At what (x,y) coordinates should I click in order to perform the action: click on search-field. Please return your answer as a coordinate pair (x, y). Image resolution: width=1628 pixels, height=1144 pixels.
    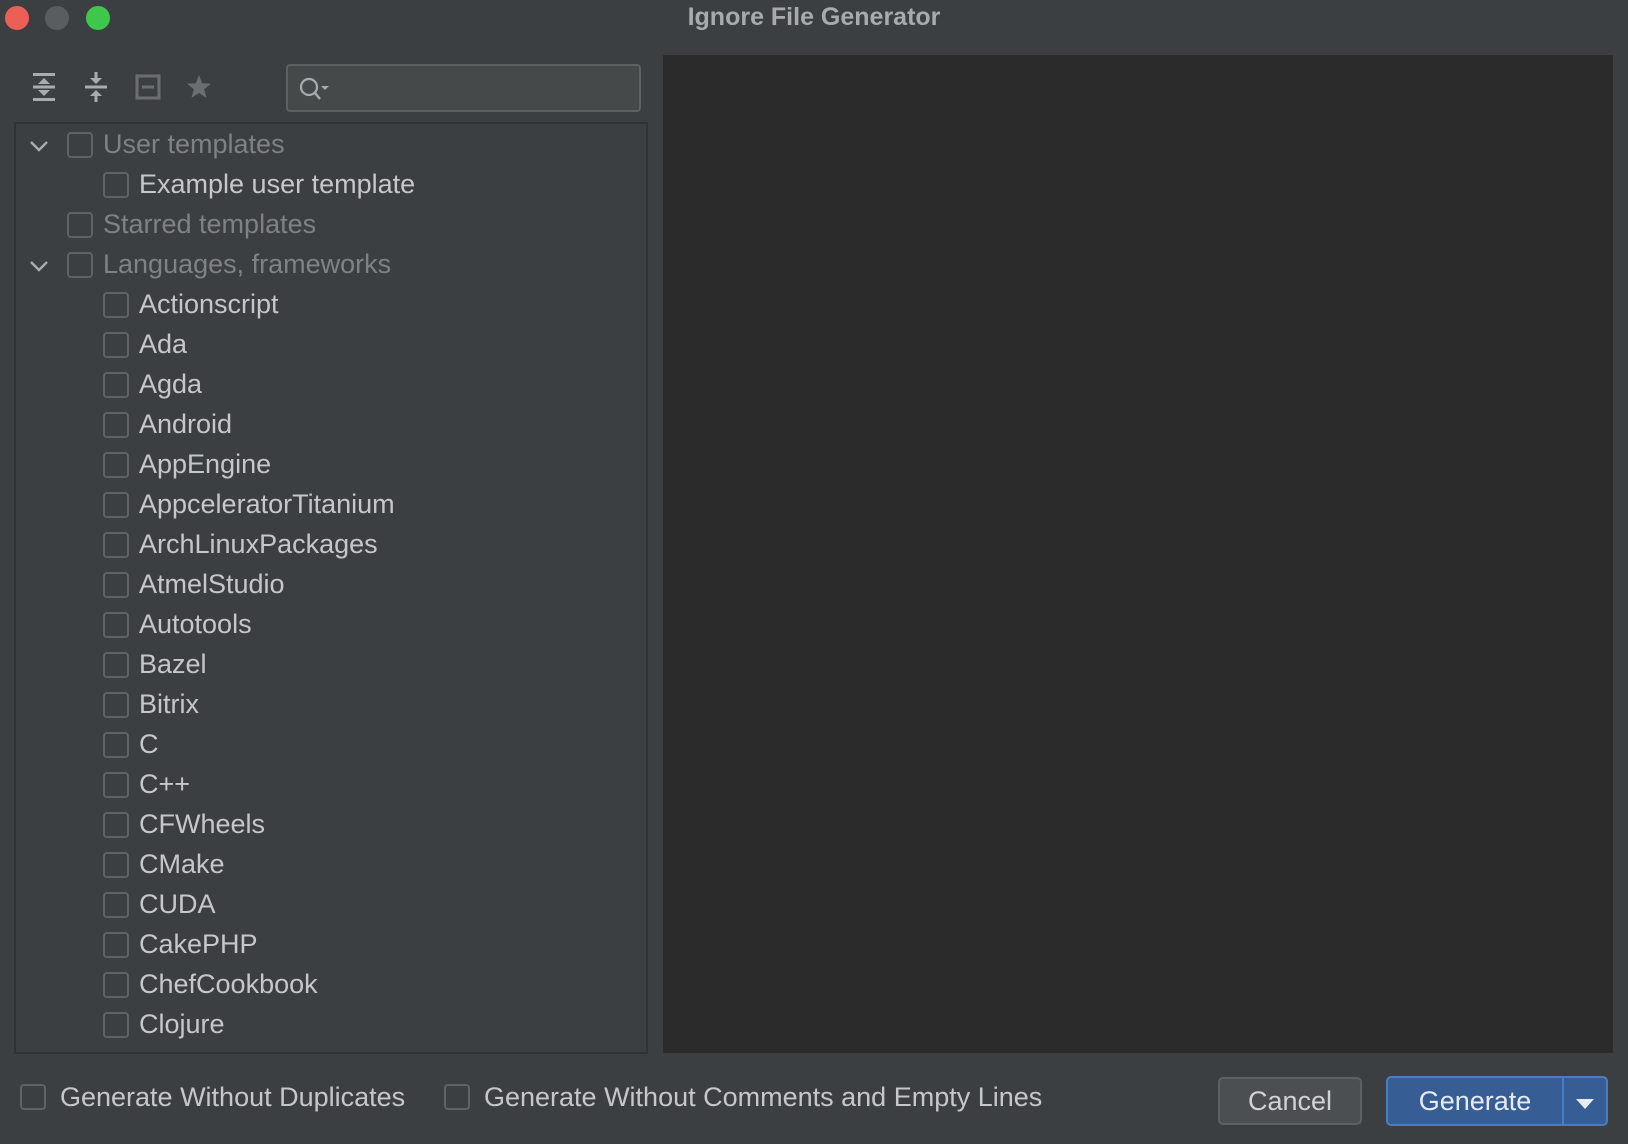
    Looking at the image, I should click on (463, 88).